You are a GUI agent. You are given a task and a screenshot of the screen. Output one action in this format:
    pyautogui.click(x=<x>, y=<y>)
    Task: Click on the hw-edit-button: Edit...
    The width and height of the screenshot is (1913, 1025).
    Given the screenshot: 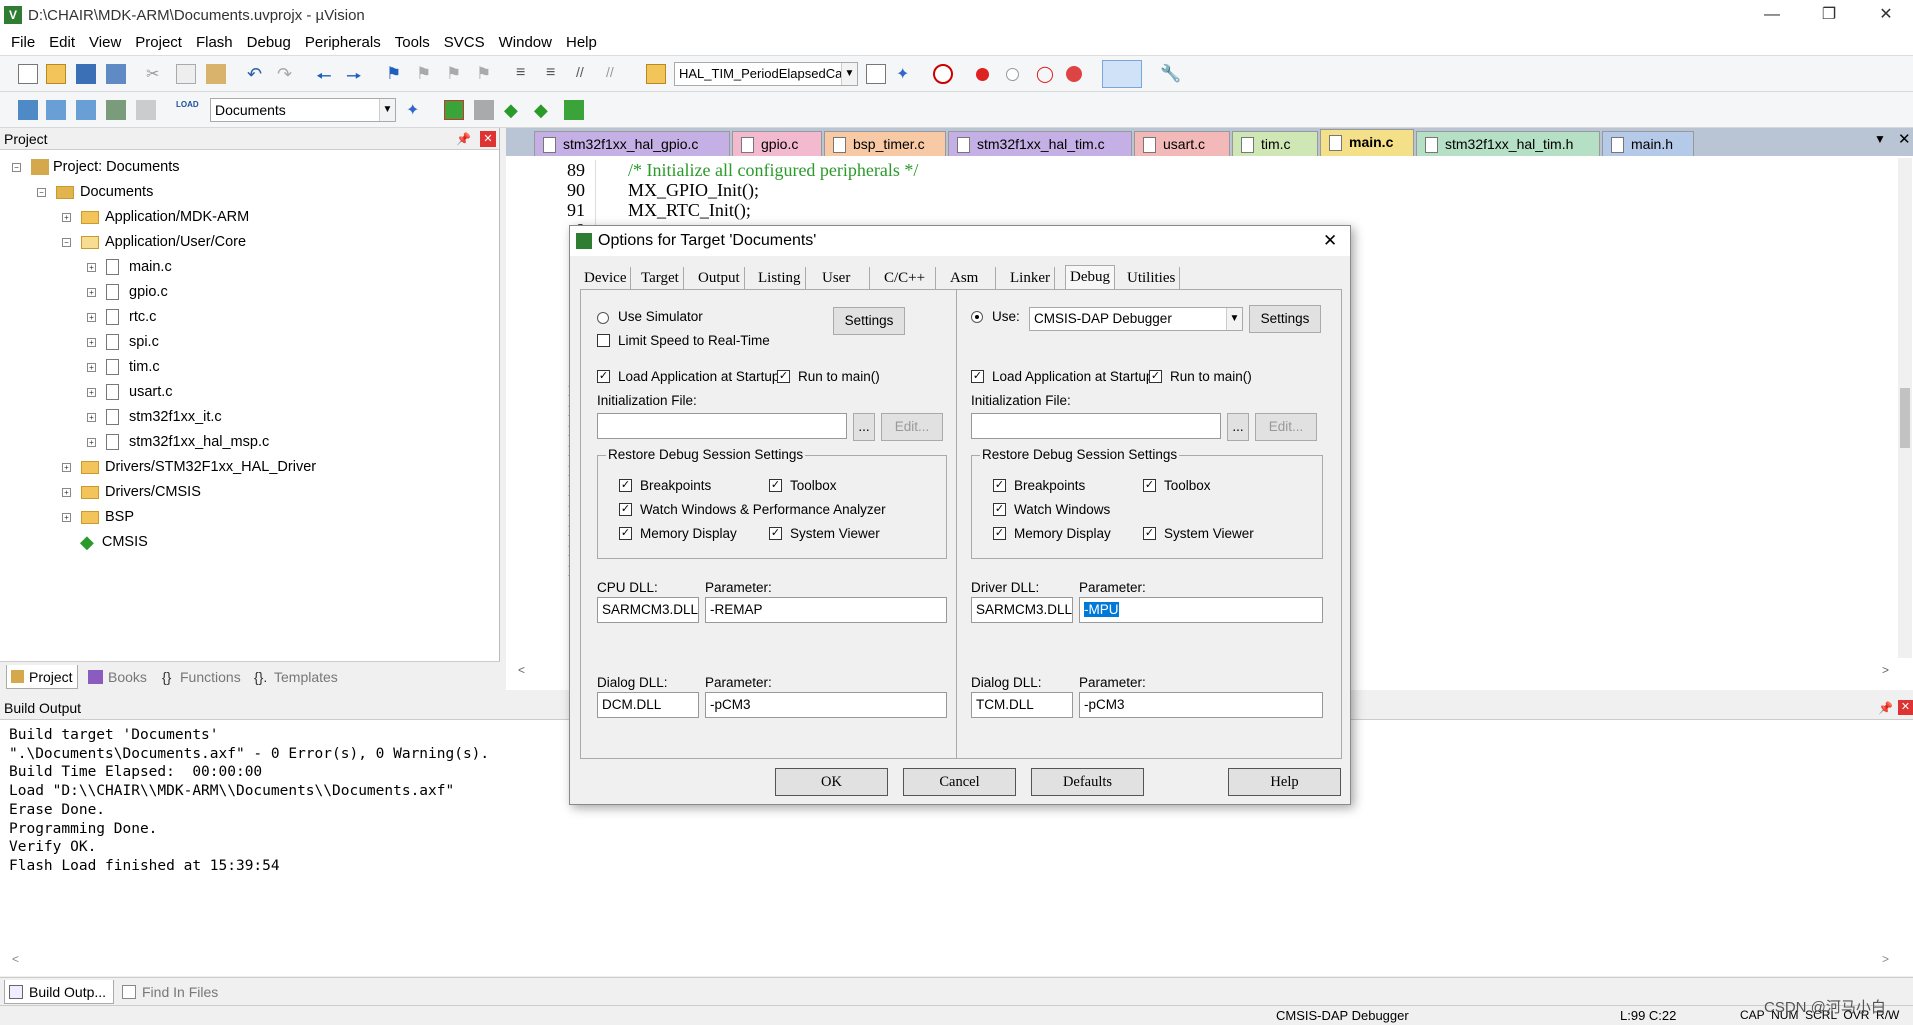 What is the action you would take?
    pyautogui.click(x=1286, y=427)
    